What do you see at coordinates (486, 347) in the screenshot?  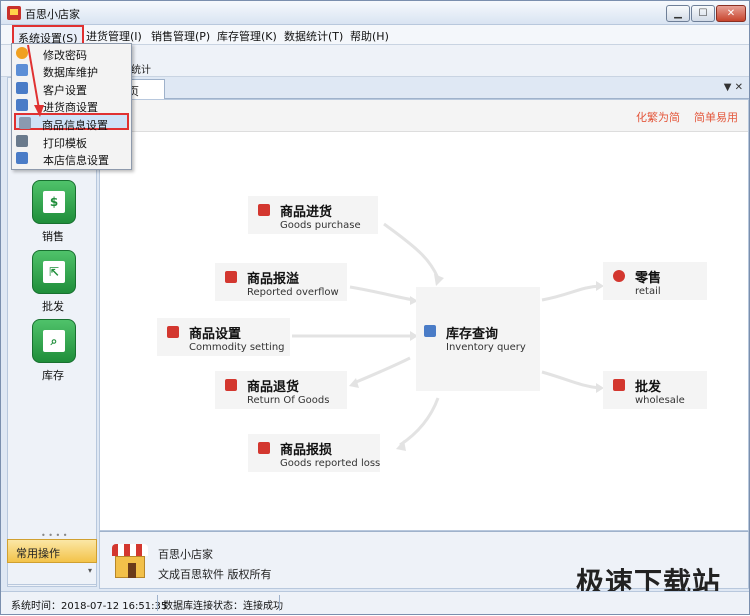 I see `node-inventory-query-subtitle: Inventory query` at bounding box center [486, 347].